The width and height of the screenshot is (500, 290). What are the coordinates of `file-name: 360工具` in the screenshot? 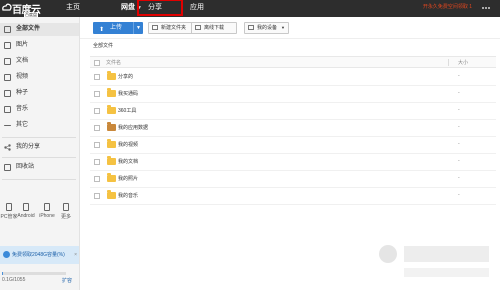 It's located at (127, 110).